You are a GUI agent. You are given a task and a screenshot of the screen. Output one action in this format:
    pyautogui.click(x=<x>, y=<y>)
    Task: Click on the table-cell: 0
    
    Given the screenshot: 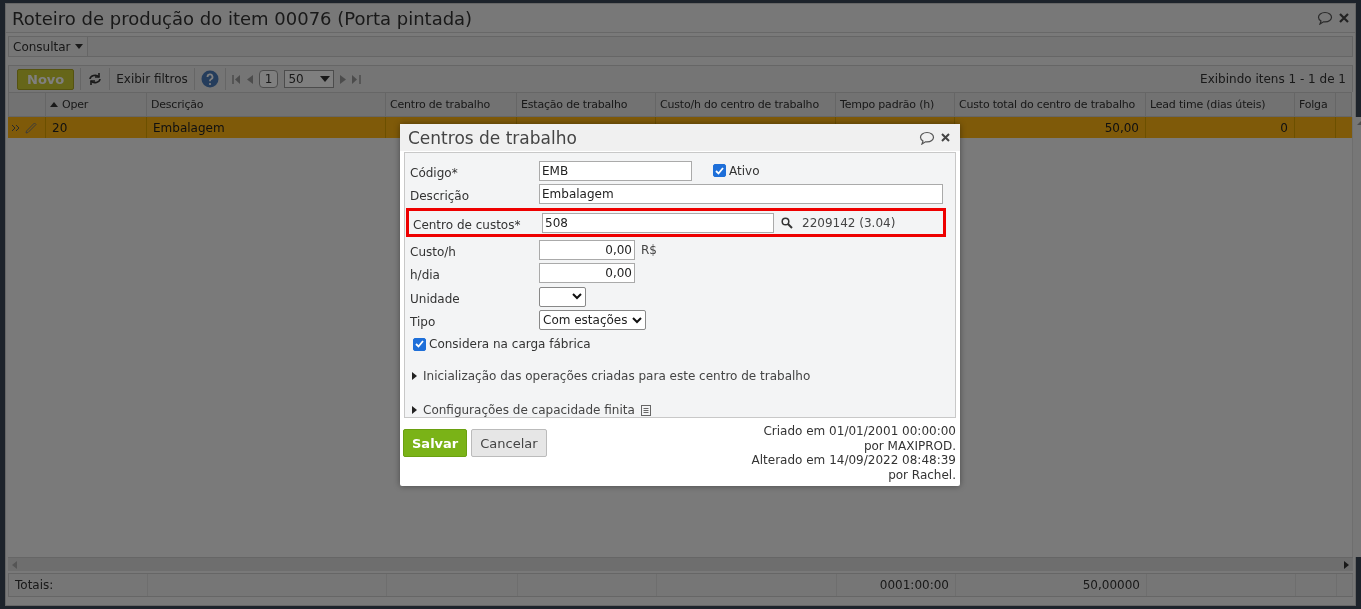 What is the action you would take?
    pyautogui.click(x=1220, y=127)
    